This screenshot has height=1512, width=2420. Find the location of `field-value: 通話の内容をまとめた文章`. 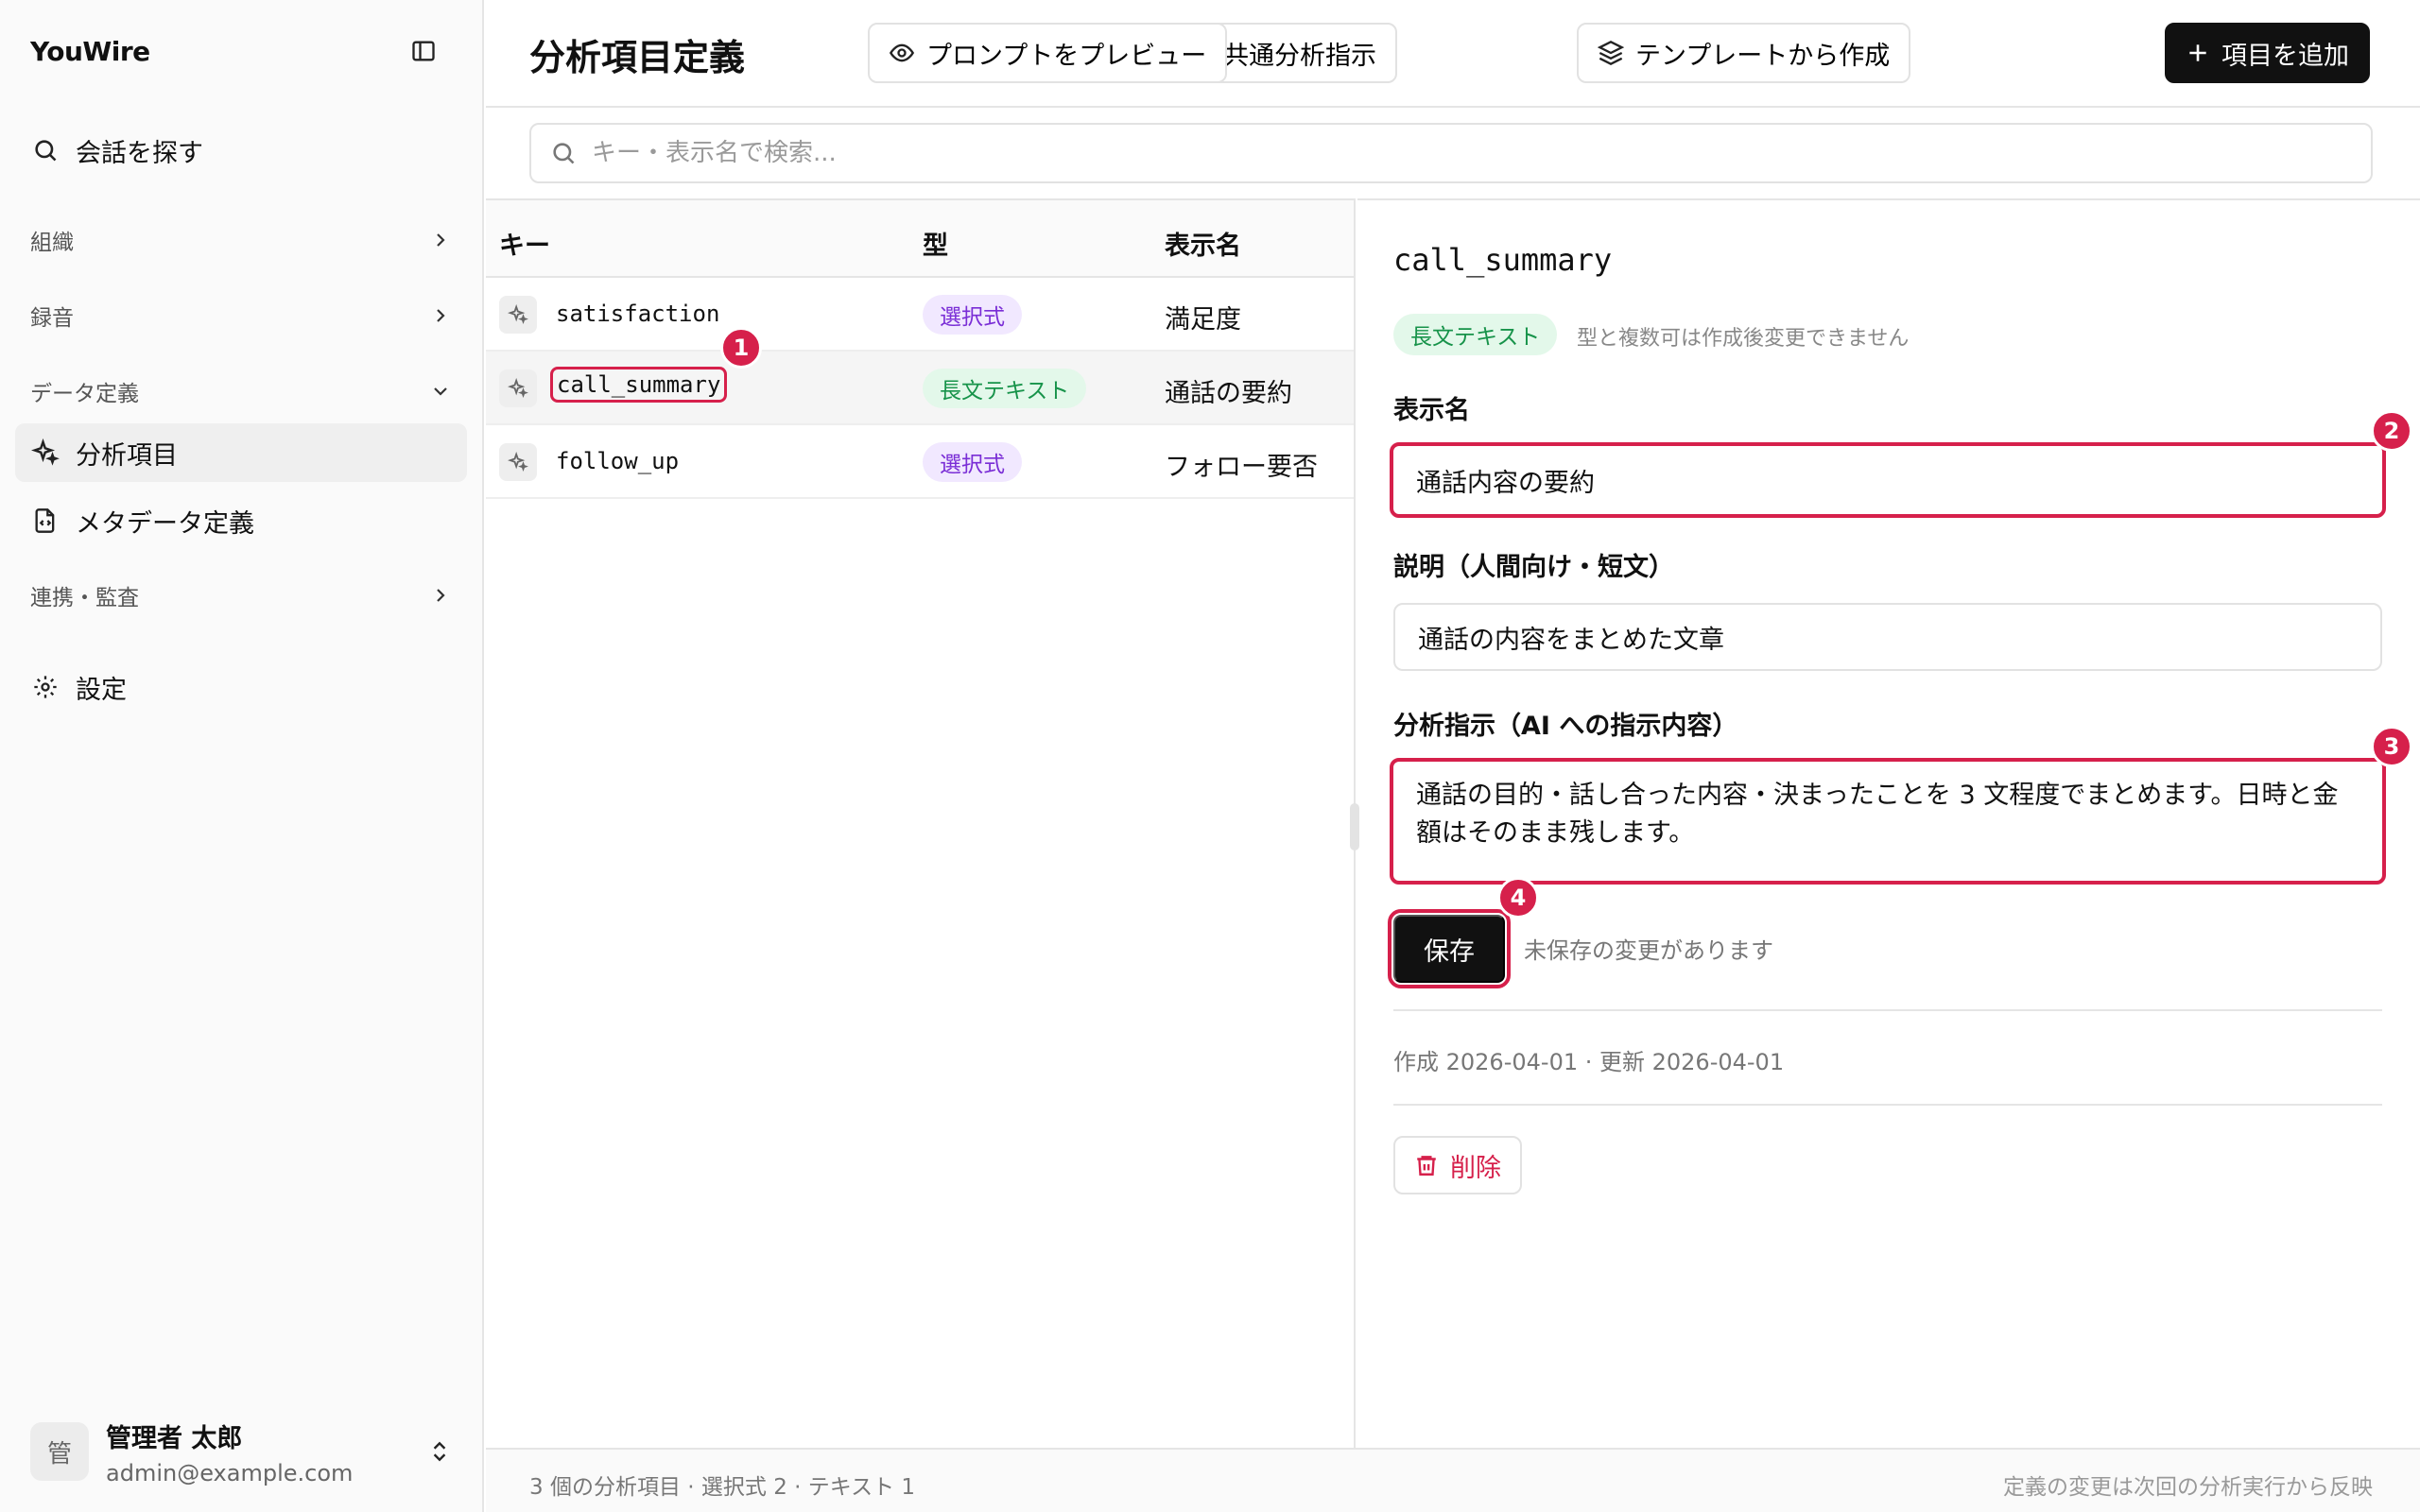

field-value: 通話の内容をまとめた文章 is located at coordinates (1571, 640).